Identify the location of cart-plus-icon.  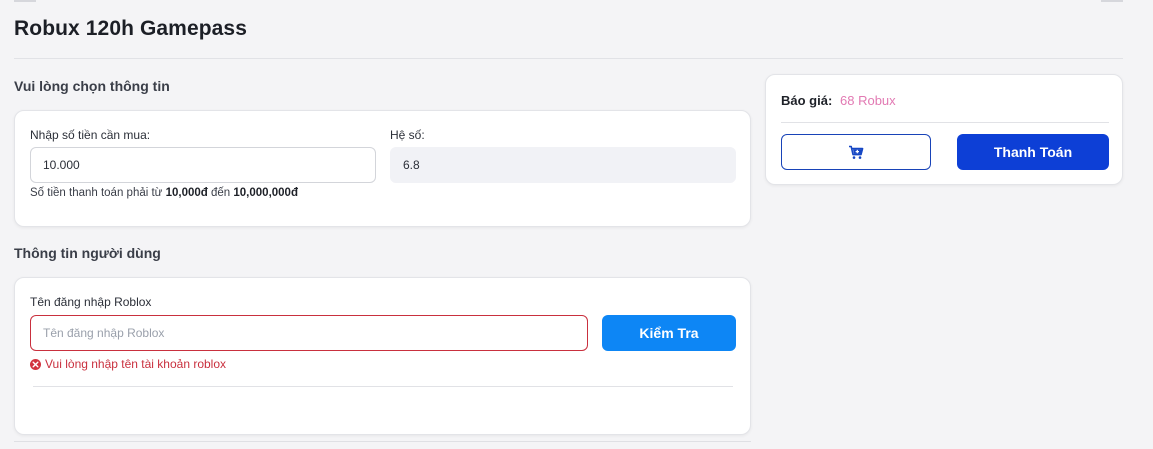
(856, 152).